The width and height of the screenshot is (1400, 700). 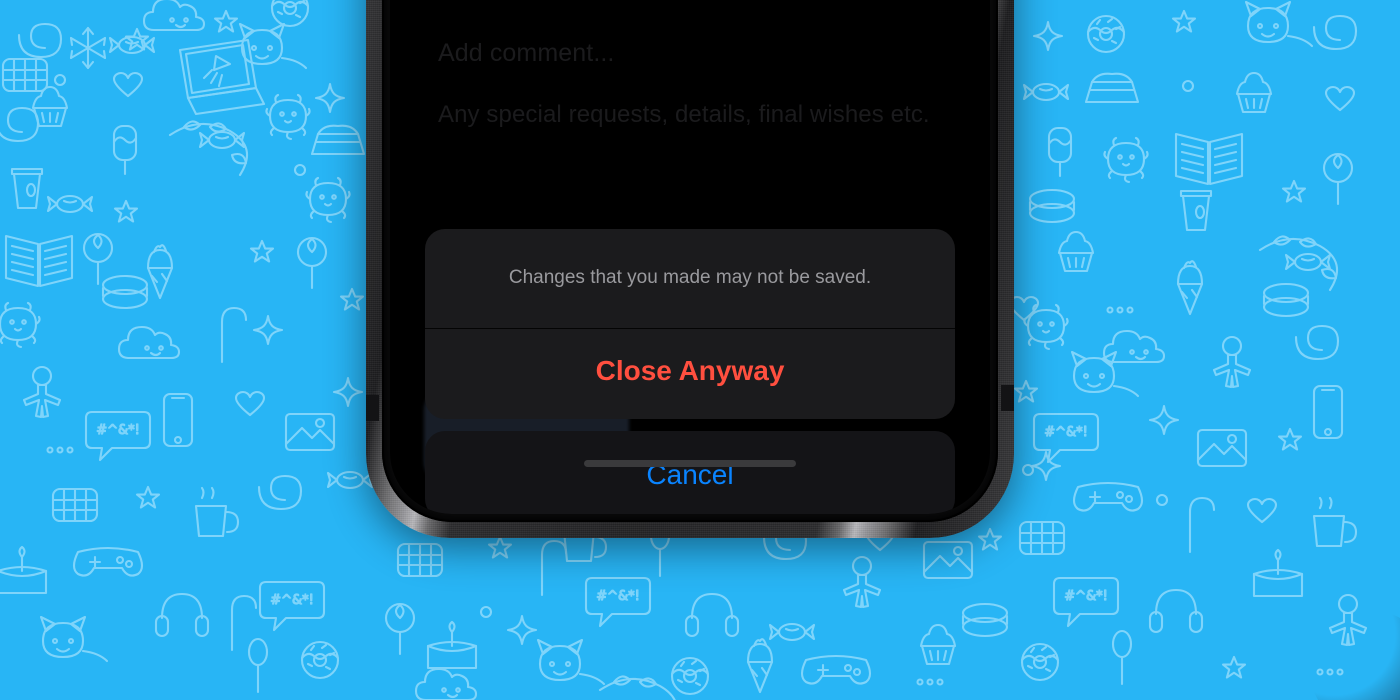 I want to click on close-anyway-button: Close Anyway, so click(x=690, y=374).